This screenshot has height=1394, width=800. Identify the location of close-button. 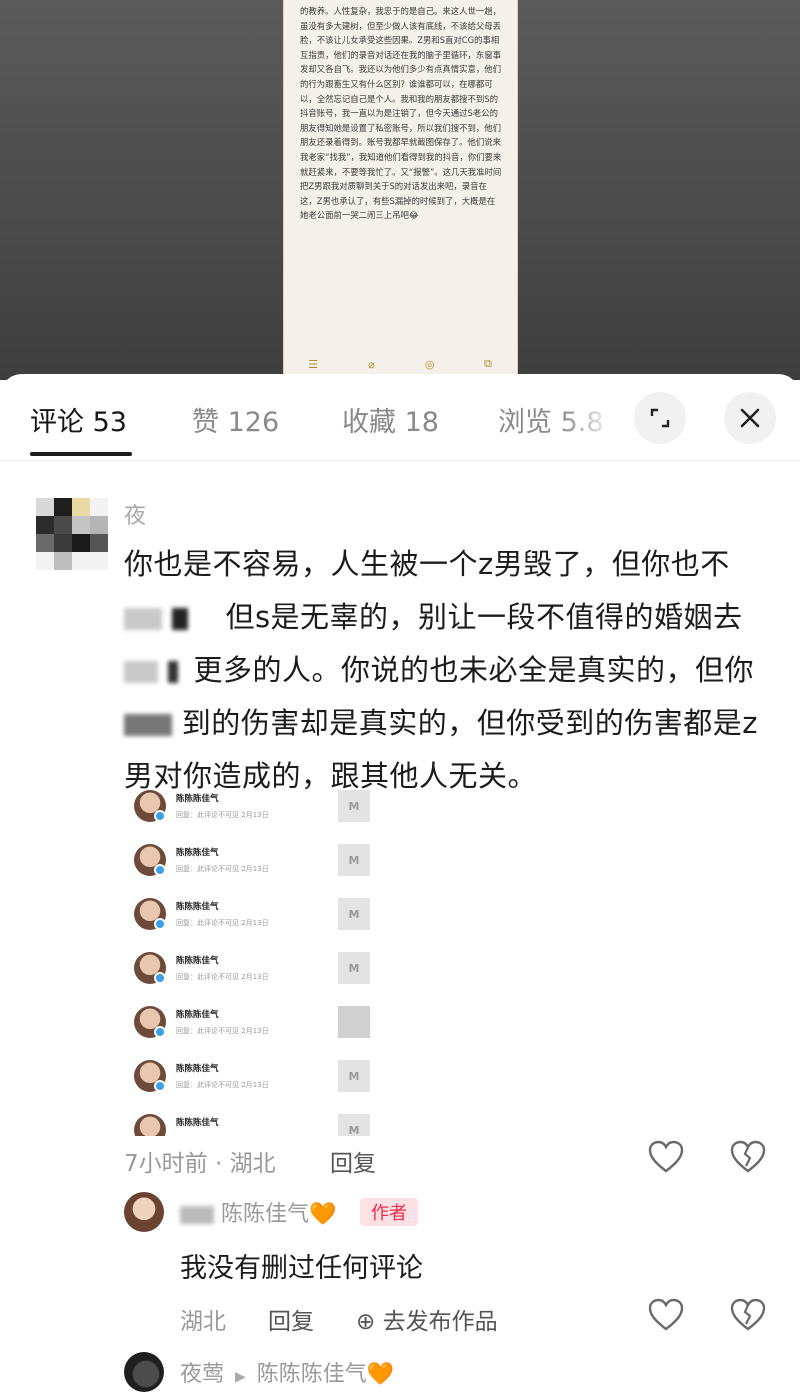
(750, 418).